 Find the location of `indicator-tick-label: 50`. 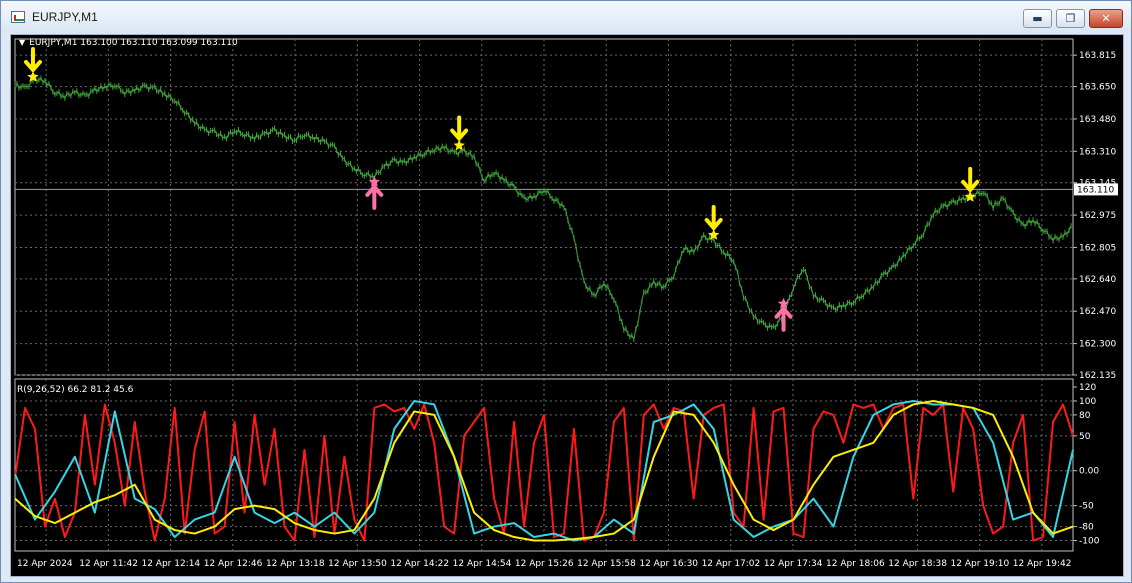

indicator-tick-label: 50 is located at coordinates (1085, 437).